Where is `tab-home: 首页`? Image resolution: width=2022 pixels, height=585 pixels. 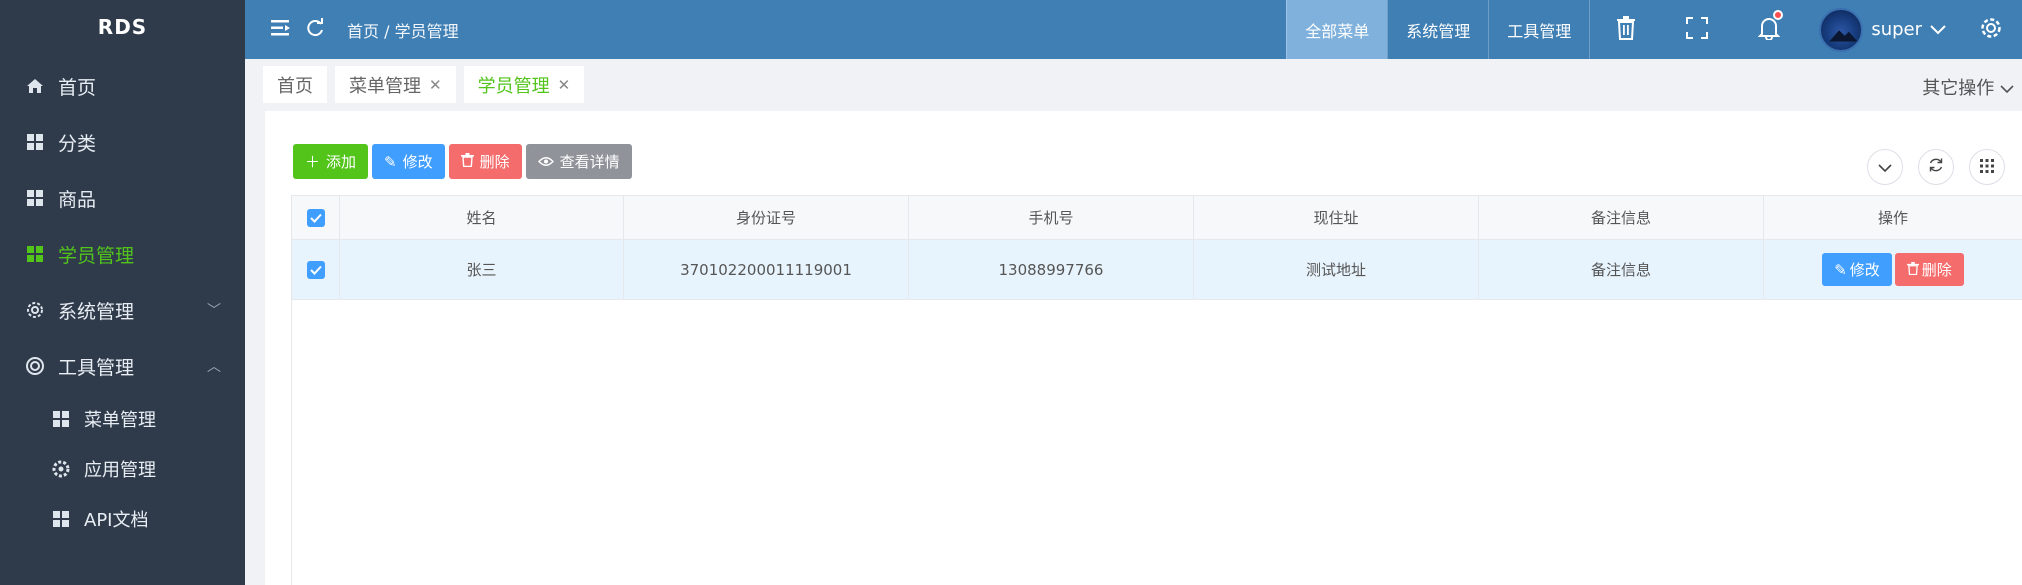 tab-home: 首页 is located at coordinates (295, 84).